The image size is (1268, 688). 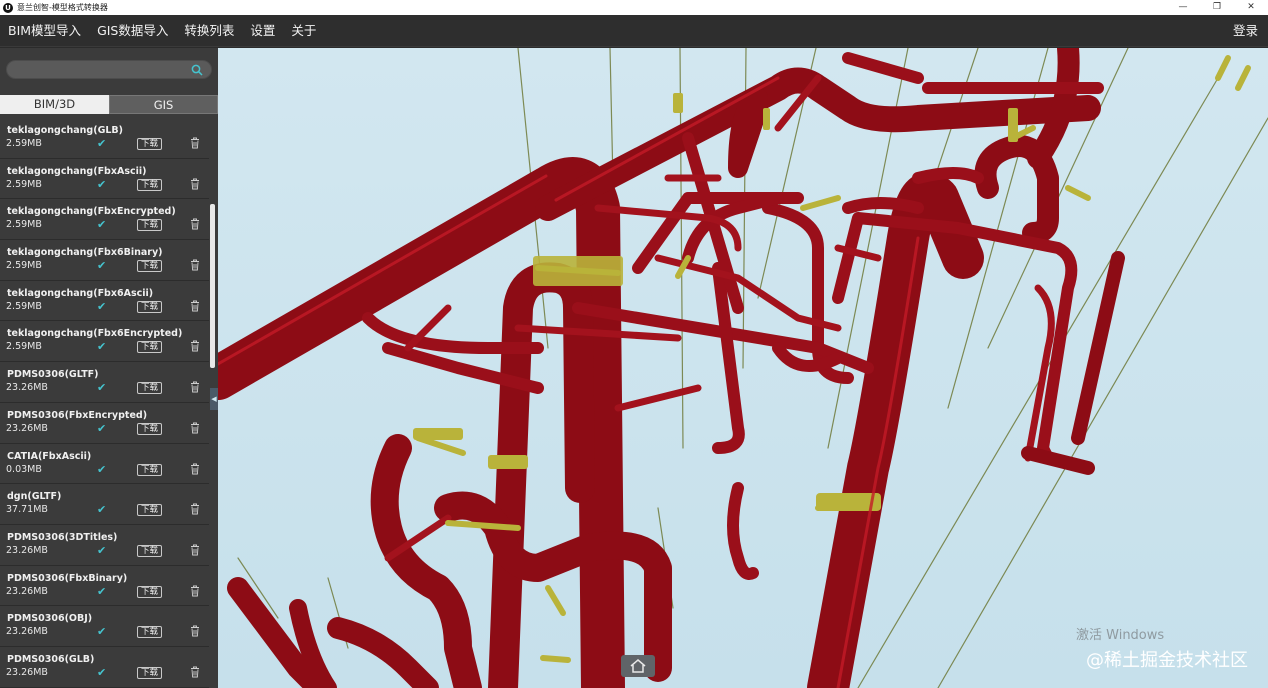 I want to click on model-name: teklagongchang(Fbx6Ascii), so click(x=80, y=293).